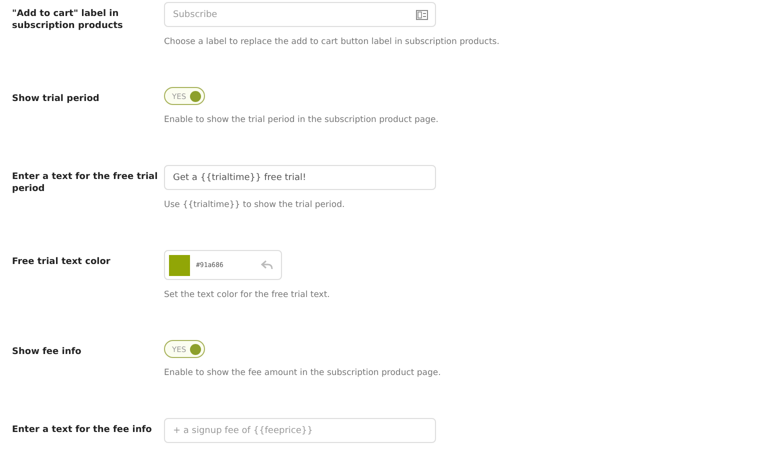  What do you see at coordinates (300, 177) in the screenshot?
I see `input-field: Get a {{trialtime}} free trial!` at bounding box center [300, 177].